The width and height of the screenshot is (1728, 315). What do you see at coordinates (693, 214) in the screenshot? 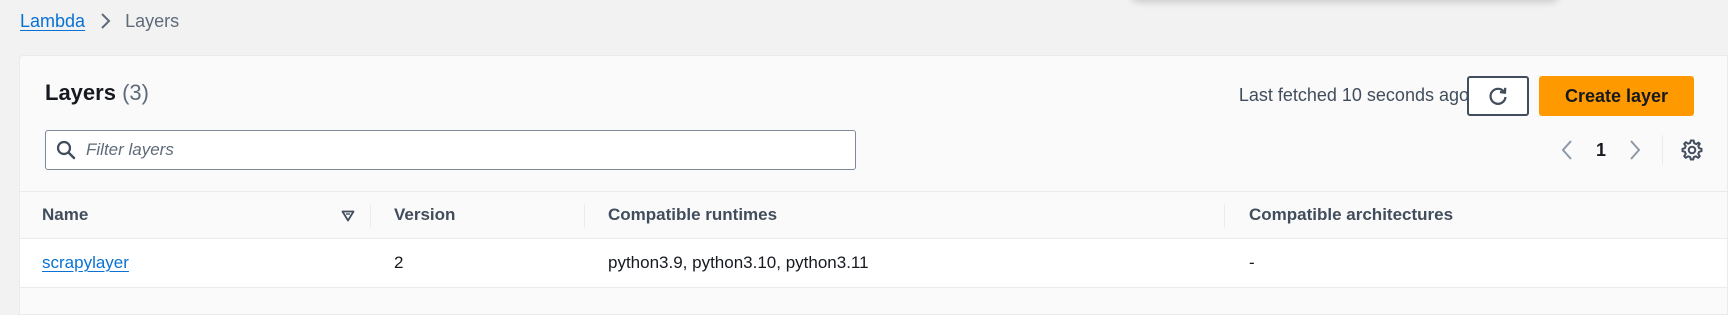
I see `column-header-runtimes: Compatible runtimes` at bounding box center [693, 214].